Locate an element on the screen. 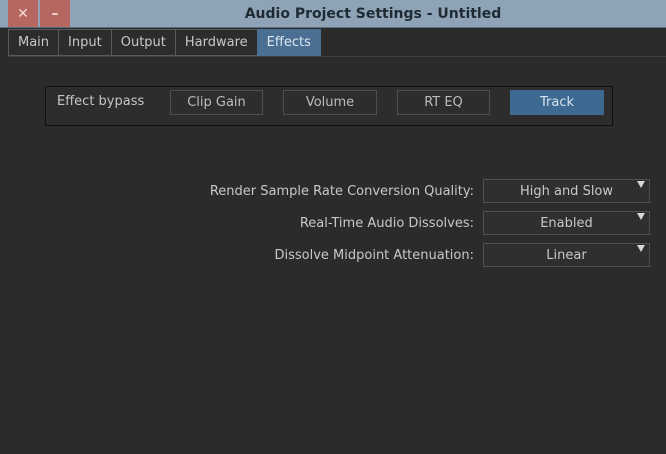 The height and width of the screenshot is (454, 666). realtime-dissolves-value: Enabled is located at coordinates (566, 223).